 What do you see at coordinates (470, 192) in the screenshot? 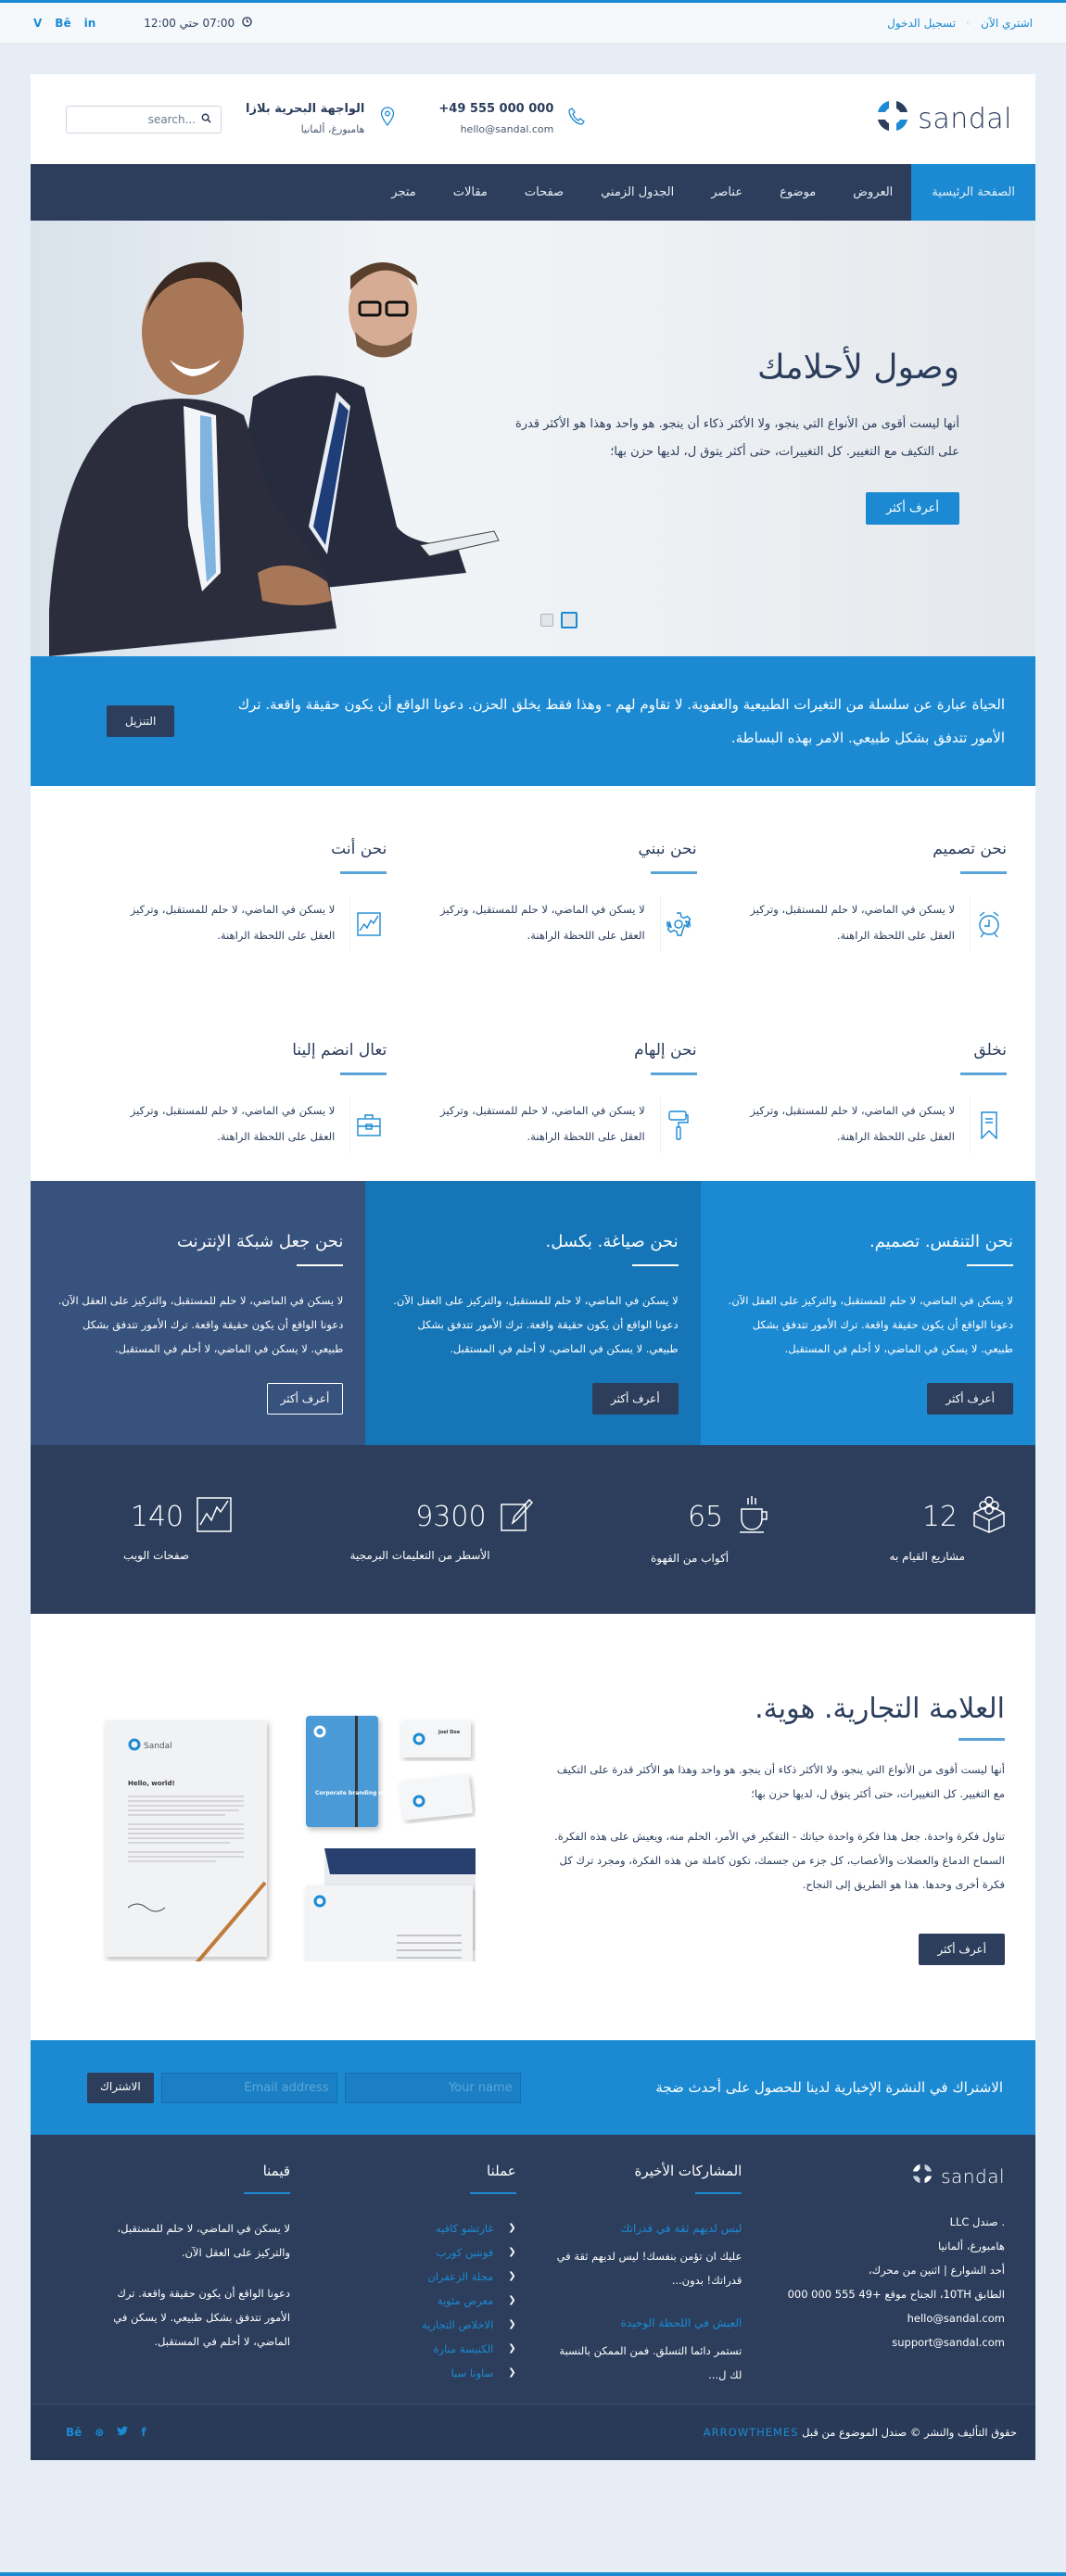
I see `nav-item-articles: مقالات` at bounding box center [470, 192].